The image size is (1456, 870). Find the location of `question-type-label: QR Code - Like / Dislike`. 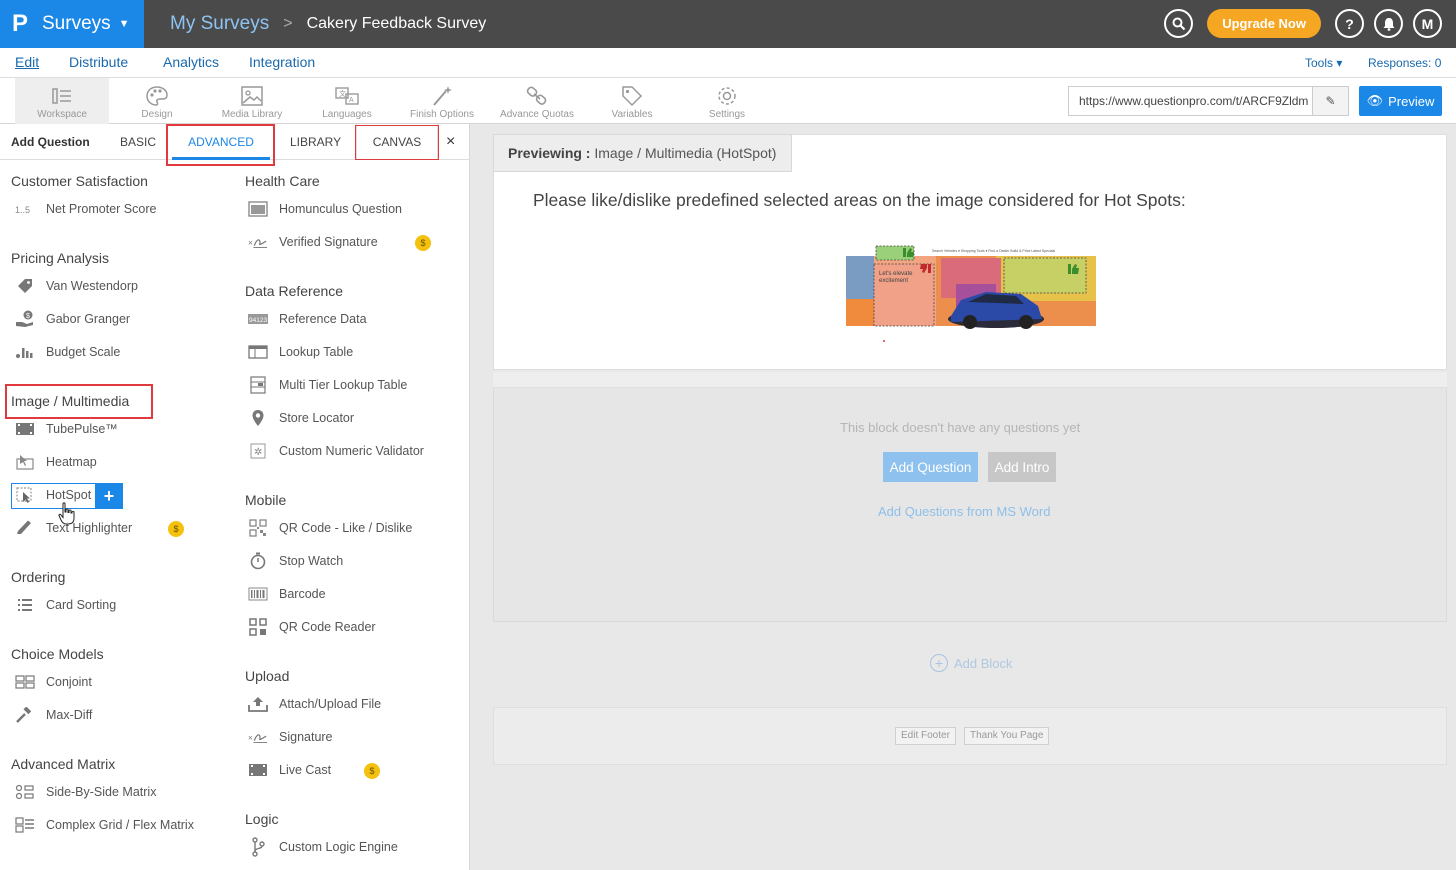

question-type-label: QR Code - Like / Dislike is located at coordinates (346, 528).